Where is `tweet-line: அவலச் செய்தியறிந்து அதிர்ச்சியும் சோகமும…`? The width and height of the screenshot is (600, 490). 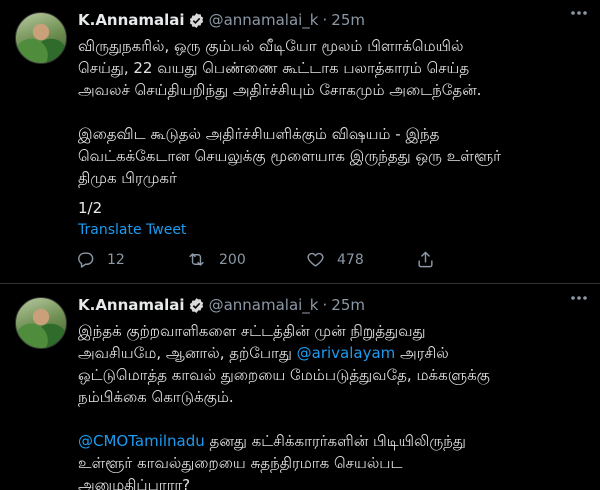 tweet-line: அவலச் செய்தியறிந்து அதிர்ச்சியும் சோகமும… is located at coordinates (280, 90).